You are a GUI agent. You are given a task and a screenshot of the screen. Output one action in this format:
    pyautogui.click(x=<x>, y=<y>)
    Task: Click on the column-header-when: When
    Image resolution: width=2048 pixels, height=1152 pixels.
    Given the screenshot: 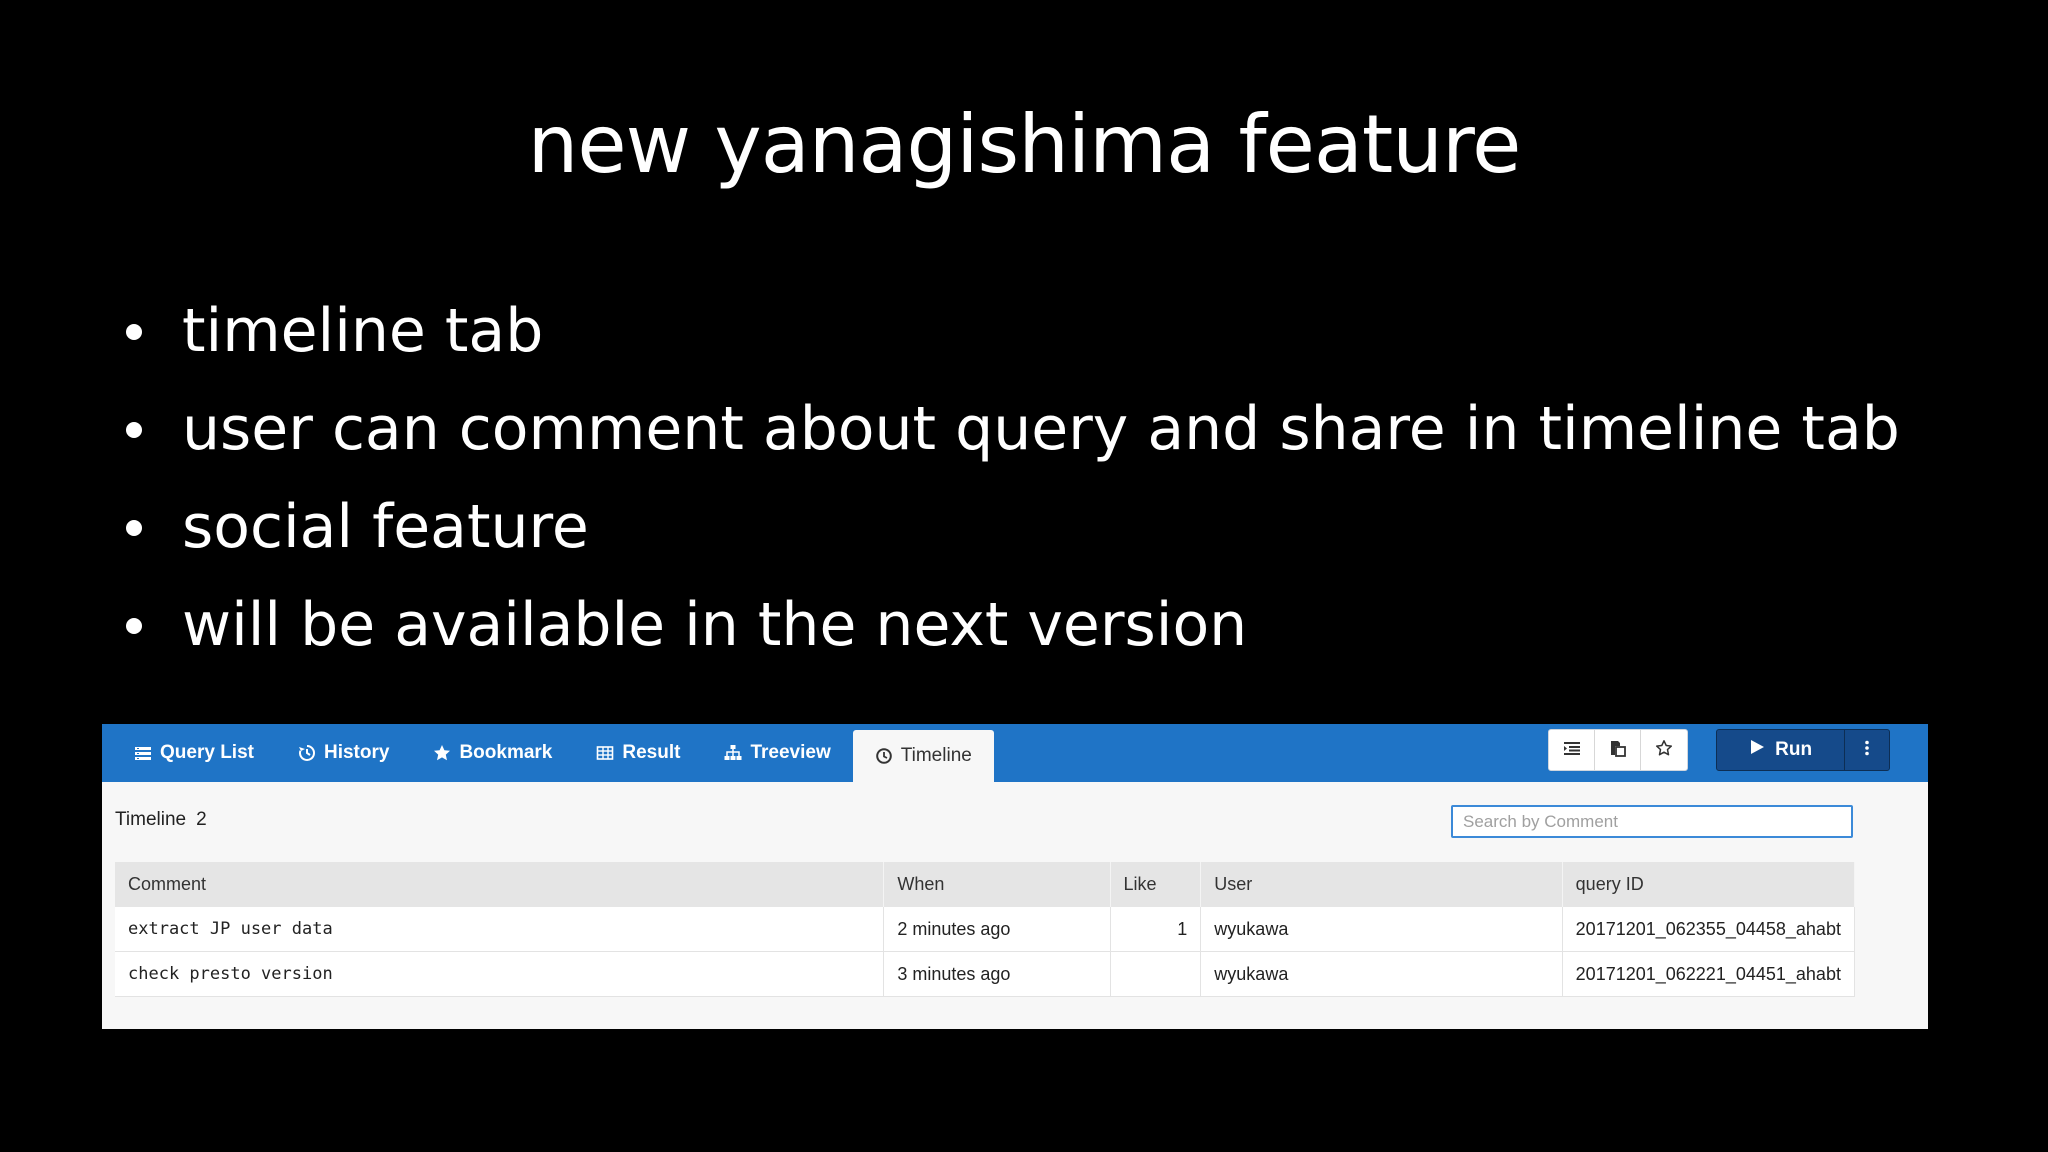 What is the action you would take?
    pyautogui.click(x=997, y=884)
    